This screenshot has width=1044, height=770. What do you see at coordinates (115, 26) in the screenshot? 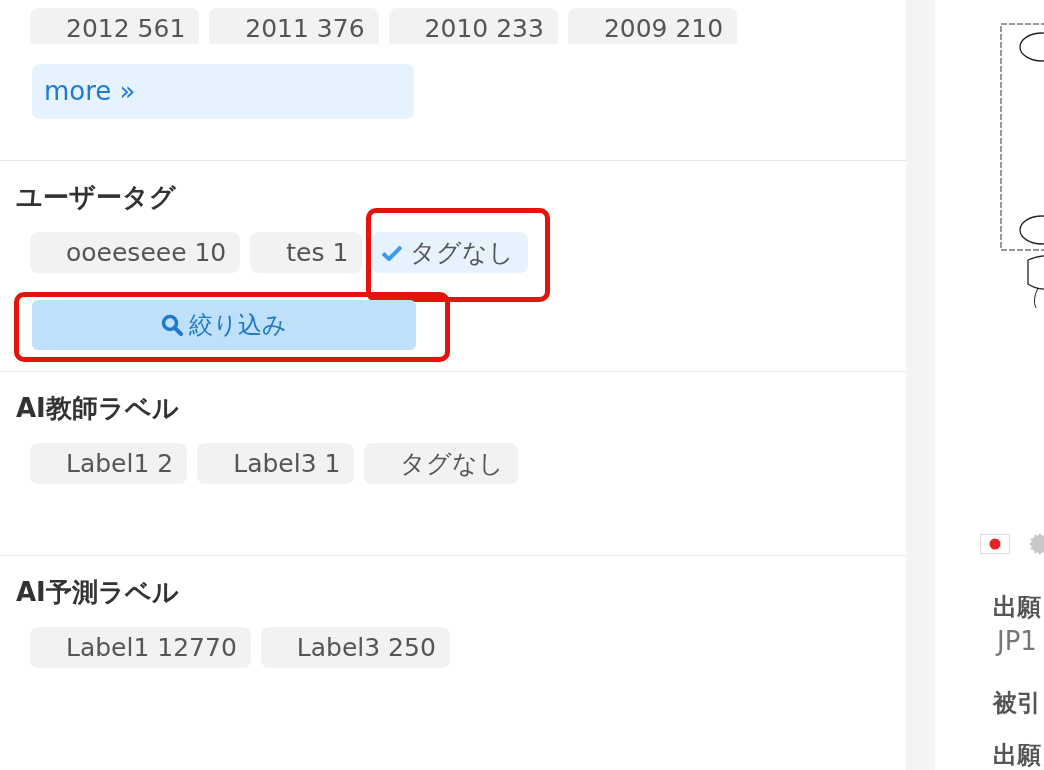
I see `tag-chip: 2012 561` at bounding box center [115, 26].